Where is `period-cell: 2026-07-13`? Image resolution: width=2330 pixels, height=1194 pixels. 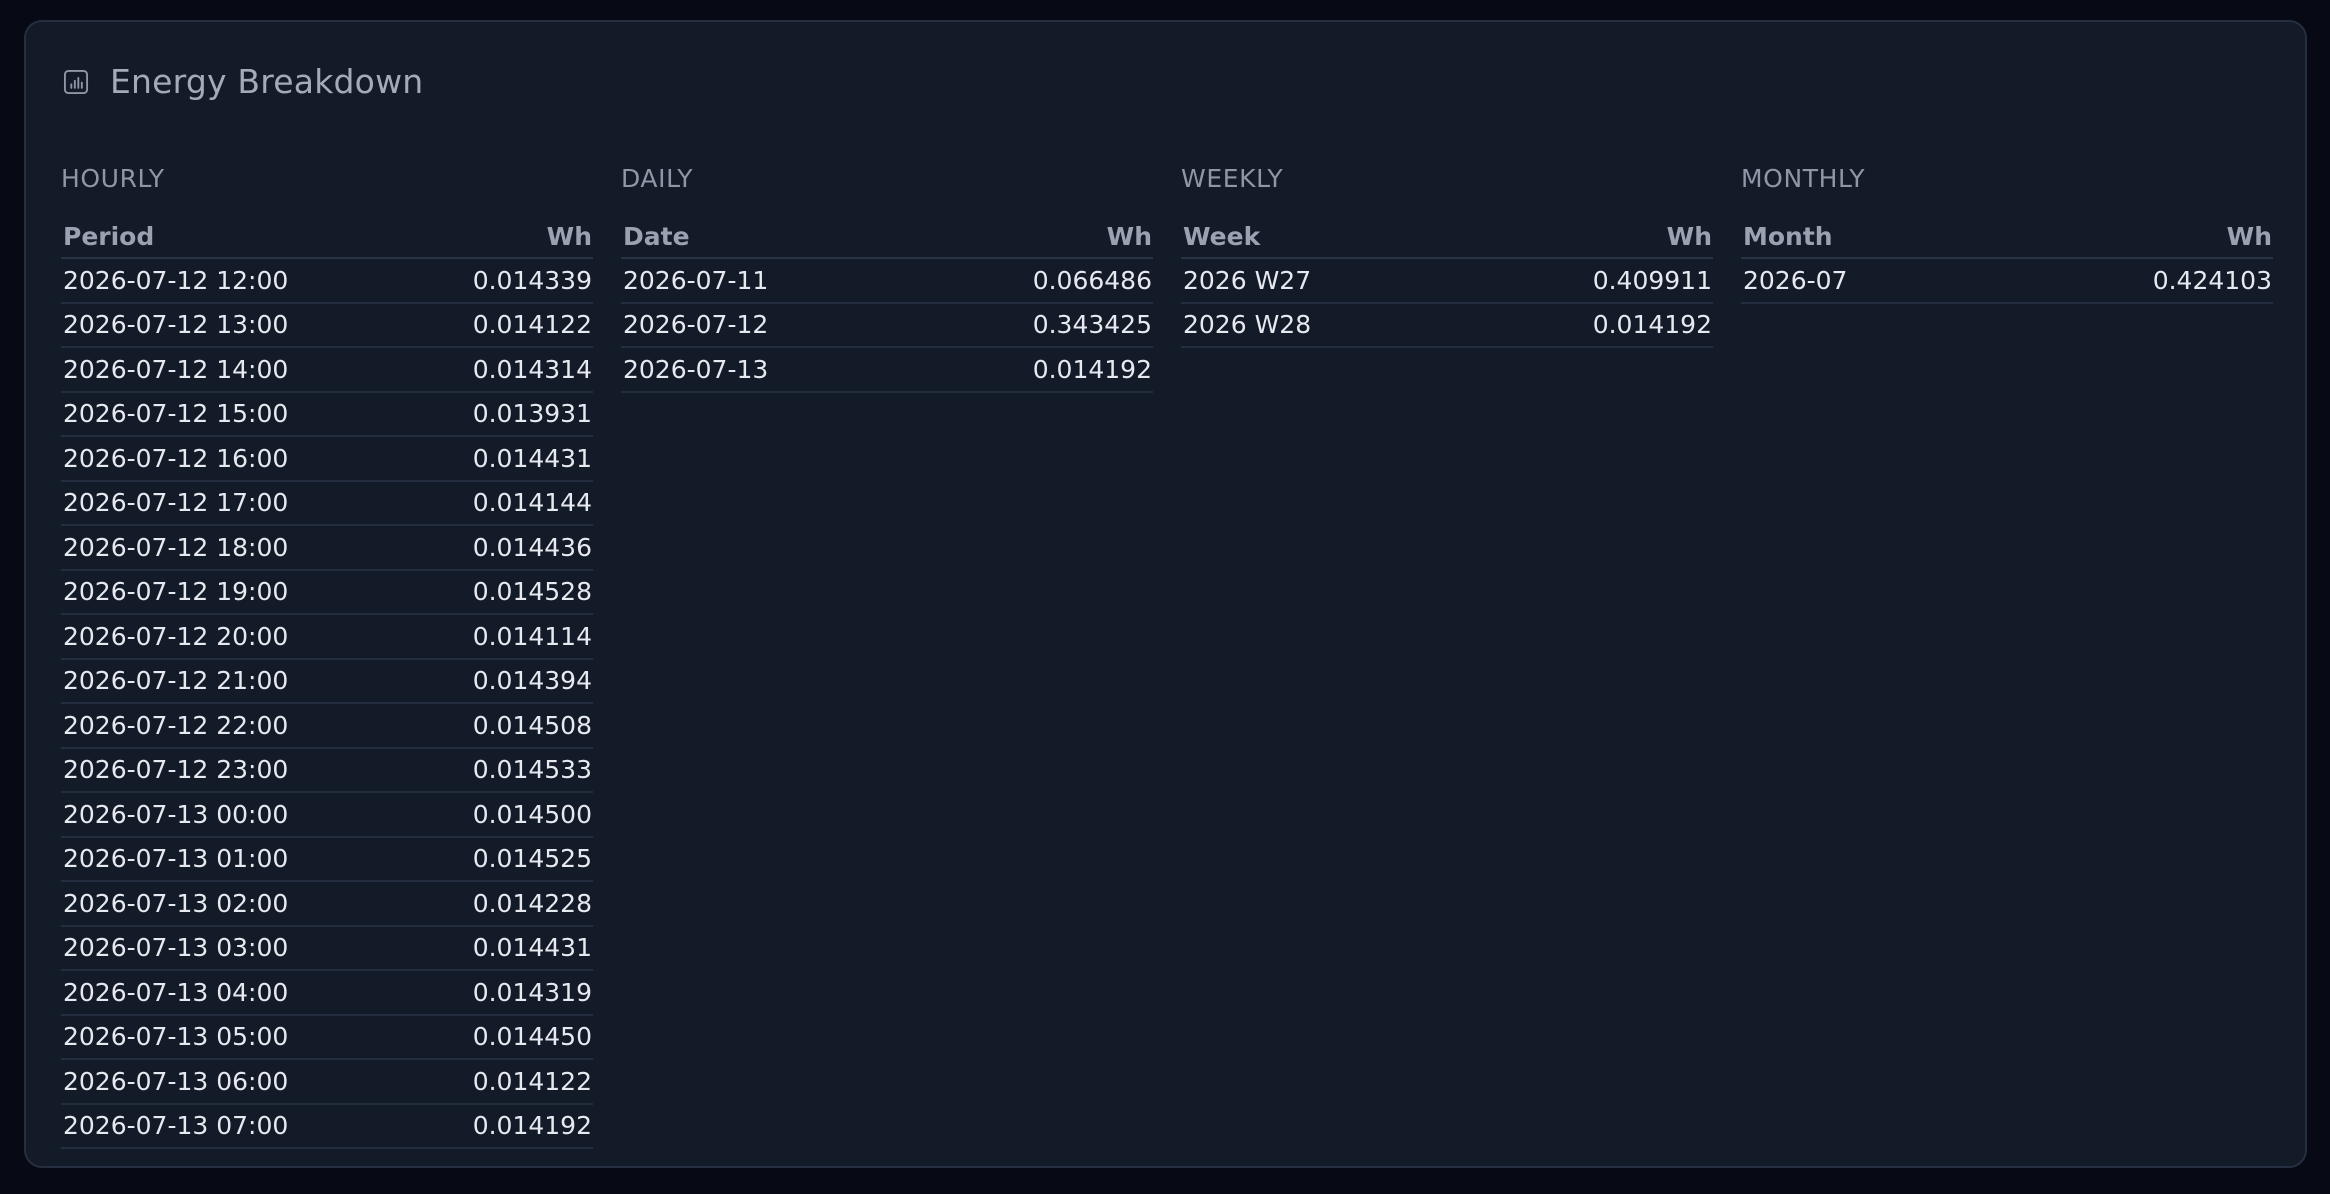 period-cell: 2026-07-13 is located at coordinates (767, 370).